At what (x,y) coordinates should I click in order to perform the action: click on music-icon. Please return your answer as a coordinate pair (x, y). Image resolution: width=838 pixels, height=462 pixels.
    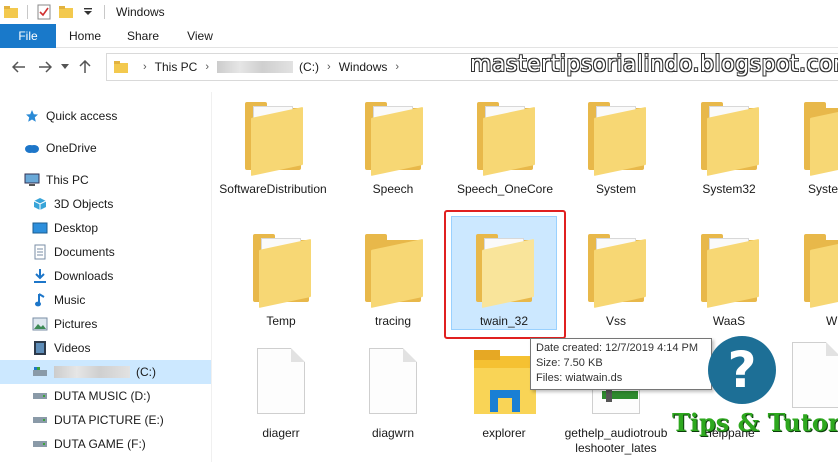
    Looking at the image, I should click on (40, 300).